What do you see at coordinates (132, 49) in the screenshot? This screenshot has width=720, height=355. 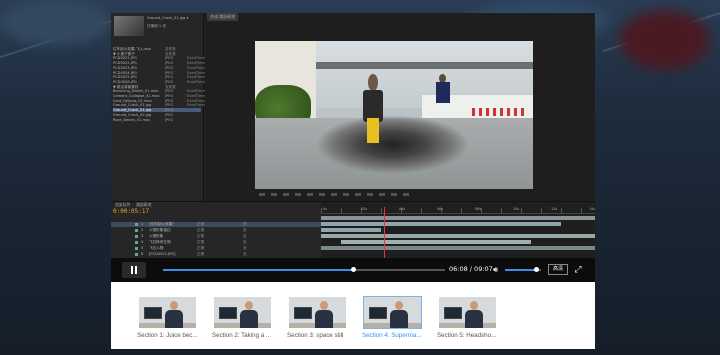 I see `project-item-name: 拉车起火效果-飞入.aep` at bounding box center [132, 49].